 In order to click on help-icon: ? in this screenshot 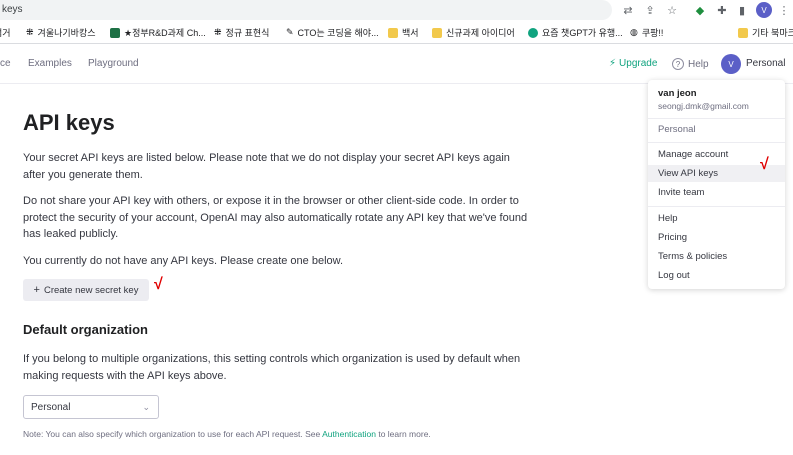, I will do `click(678, 64)`.